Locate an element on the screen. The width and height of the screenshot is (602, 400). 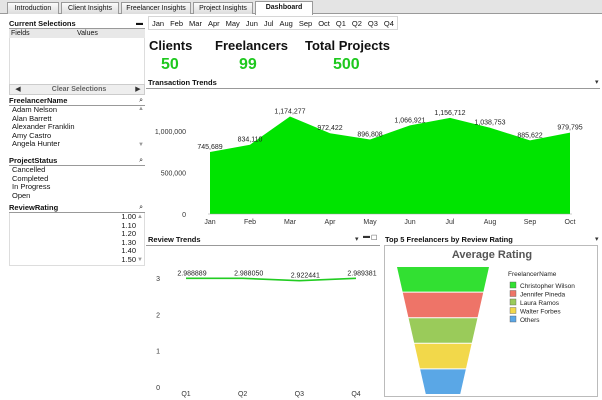
x-tick-label: Apr is located at coordinates (331, 222).